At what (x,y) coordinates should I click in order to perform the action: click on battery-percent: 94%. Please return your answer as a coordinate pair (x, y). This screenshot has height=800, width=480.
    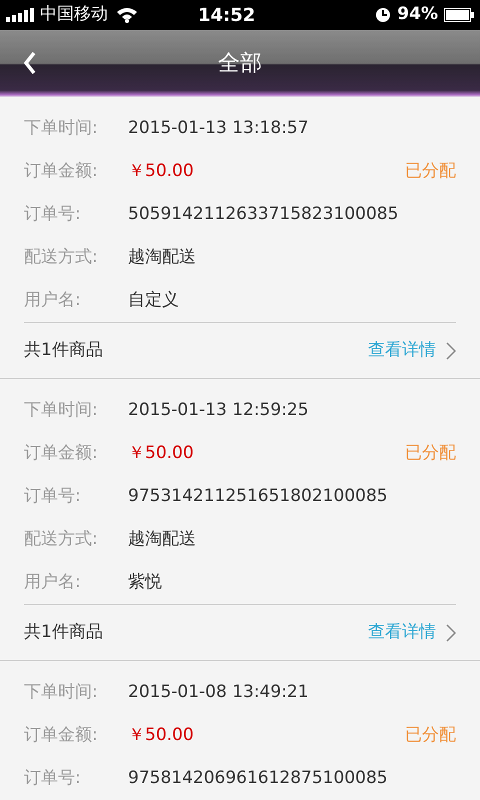
    Looking at the image, I should click on (417, 14).